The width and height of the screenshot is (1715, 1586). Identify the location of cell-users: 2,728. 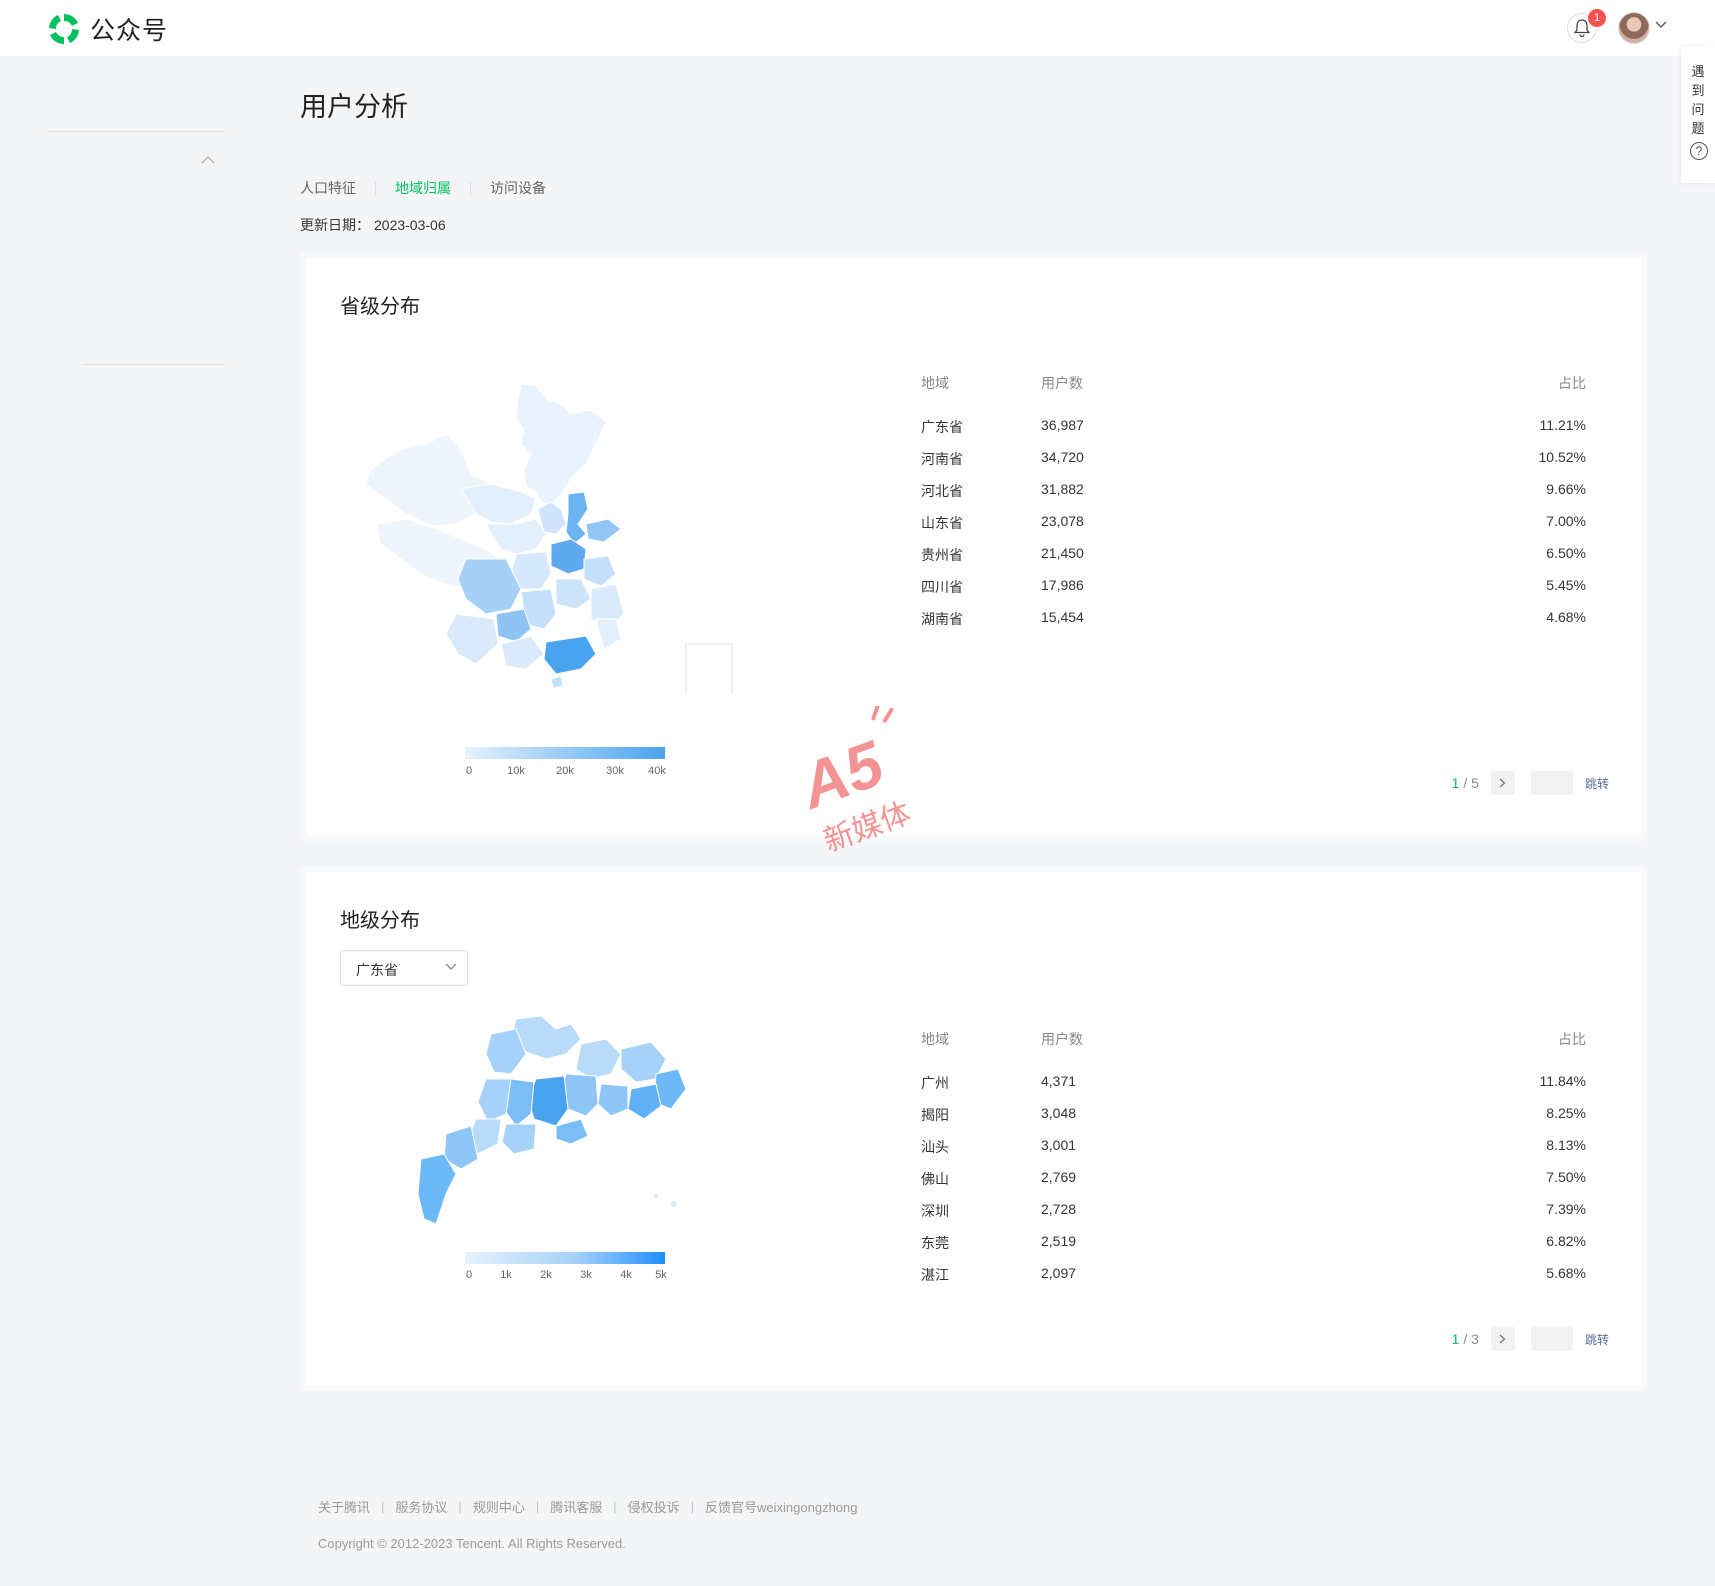
(1059, 1209).